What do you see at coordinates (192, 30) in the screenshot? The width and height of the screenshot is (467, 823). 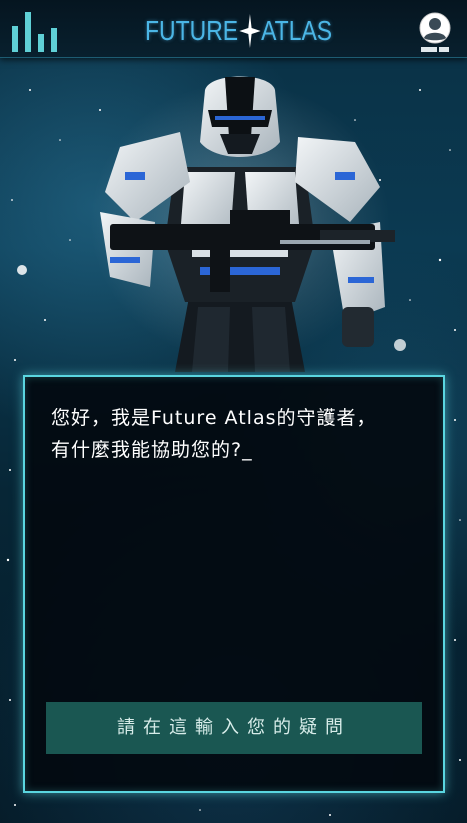 I see `logo-text-future: FUTURE` at bounding box center [192, 30].